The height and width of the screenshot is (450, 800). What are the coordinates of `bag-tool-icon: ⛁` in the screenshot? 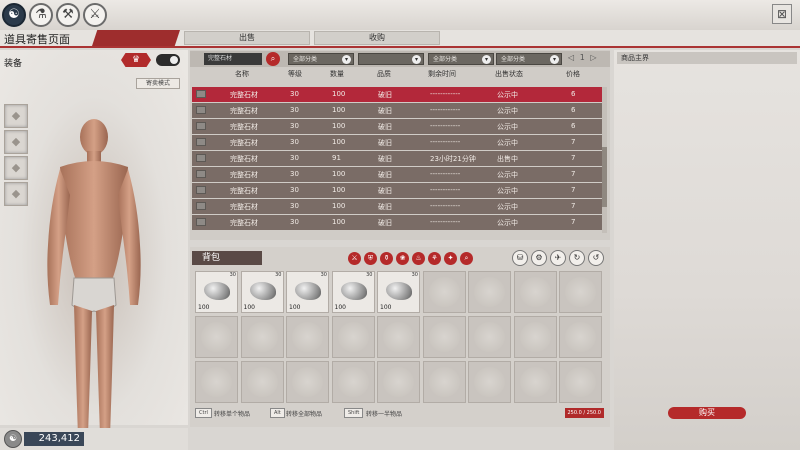 It's located at (520, 258).